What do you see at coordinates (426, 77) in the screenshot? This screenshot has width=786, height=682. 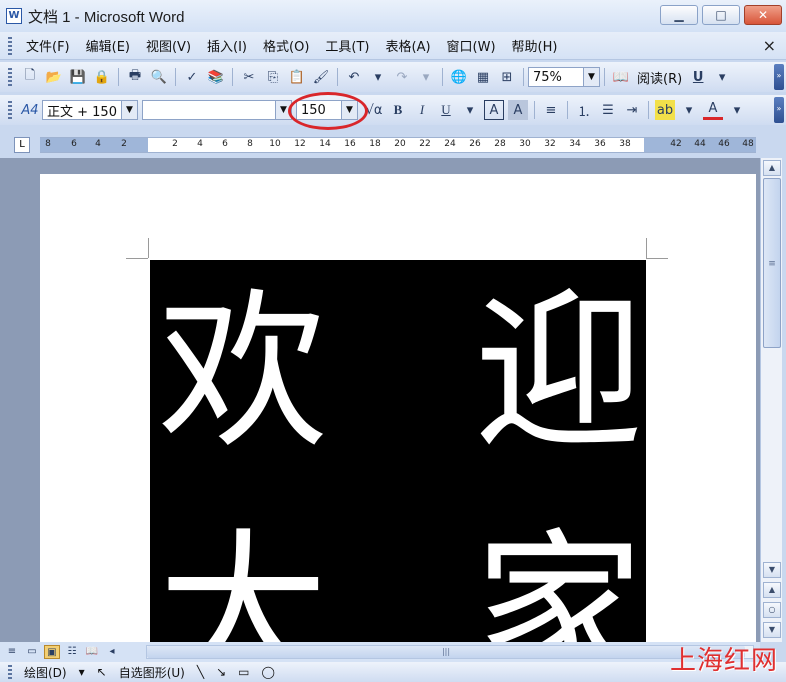 I see `redo-dropdown-icon: ▾` at bounding box center [426, 77].